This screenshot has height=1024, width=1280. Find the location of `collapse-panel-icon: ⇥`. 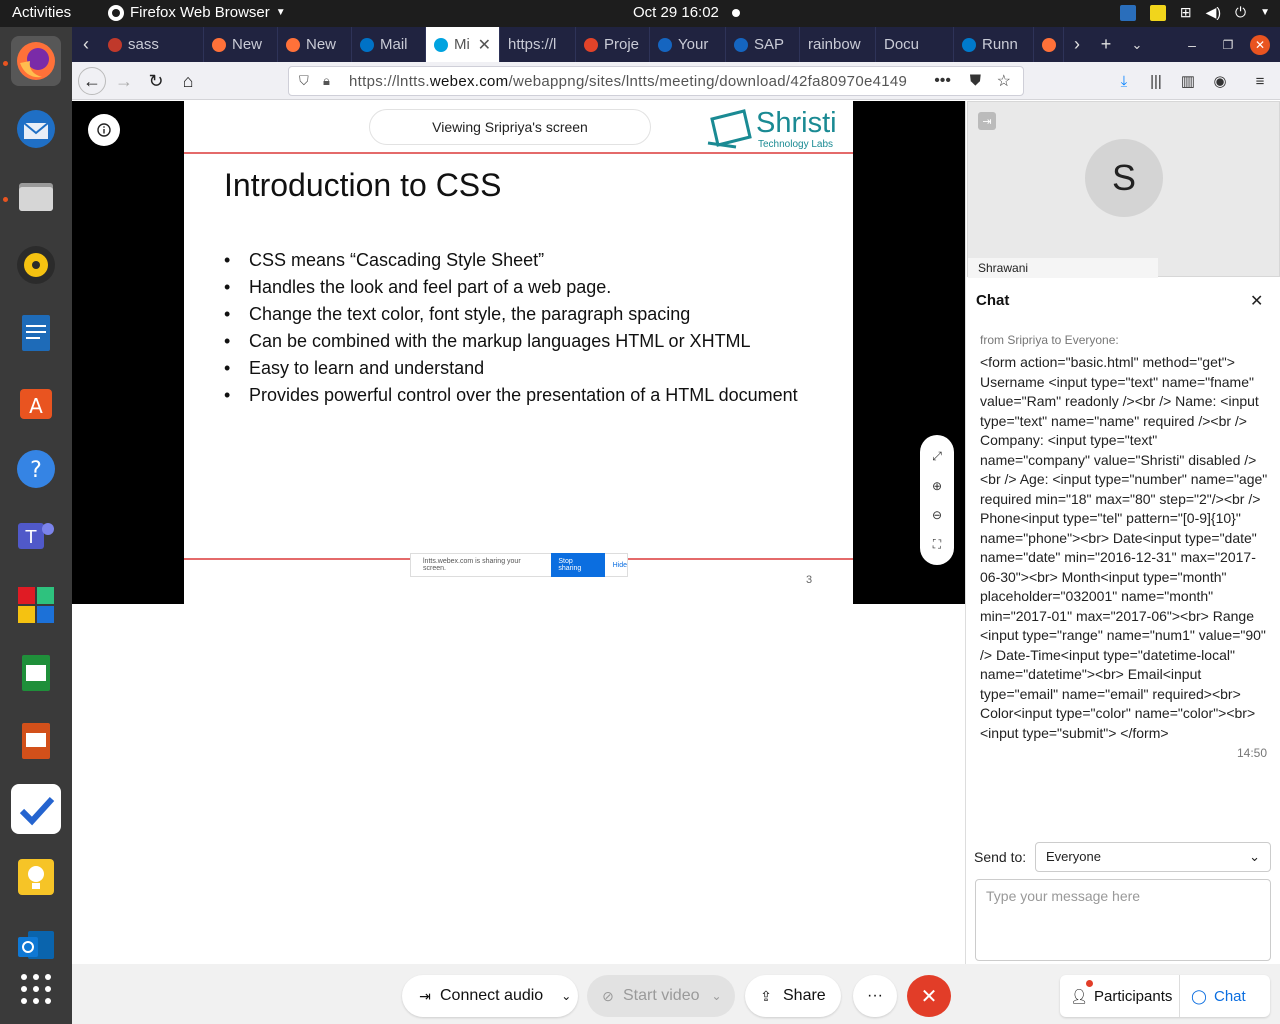

collapse-panel-icon: ⇥ is located at coordinates (987, 121).